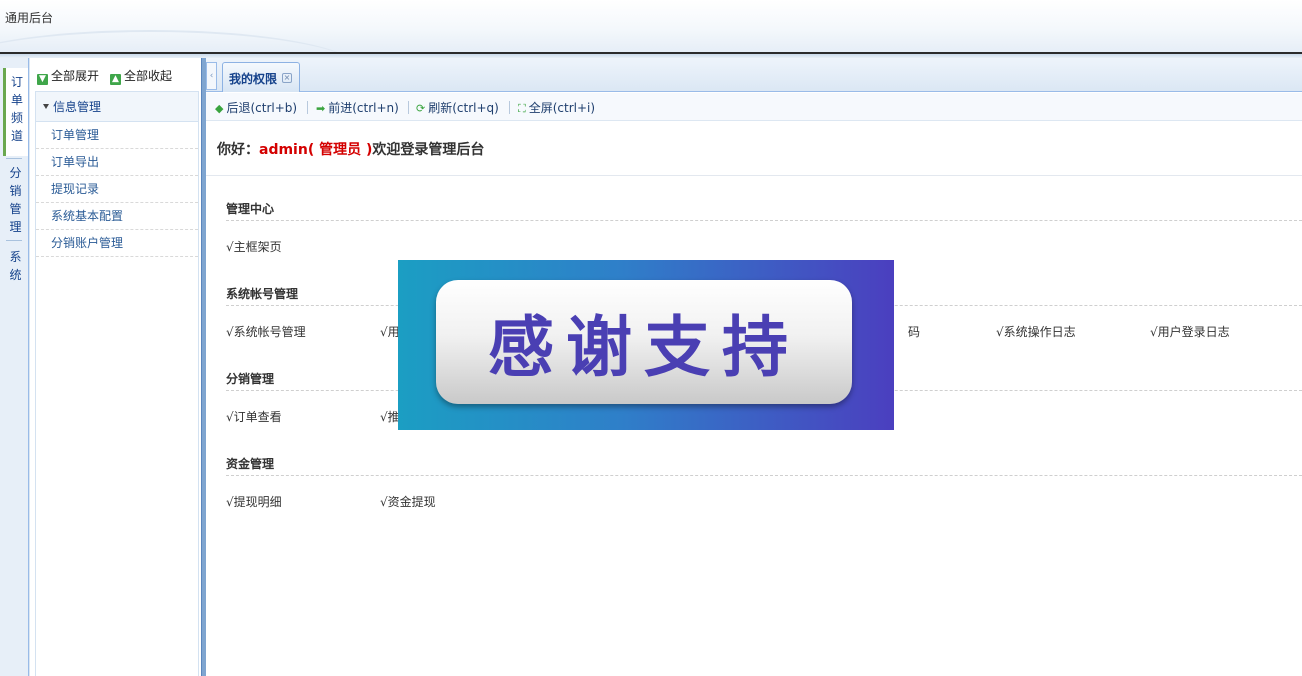 This screenshot has height=676, width=1302. I want to click on channel-tabs: 订单频道 分销管理 系统, so click(14, 367).